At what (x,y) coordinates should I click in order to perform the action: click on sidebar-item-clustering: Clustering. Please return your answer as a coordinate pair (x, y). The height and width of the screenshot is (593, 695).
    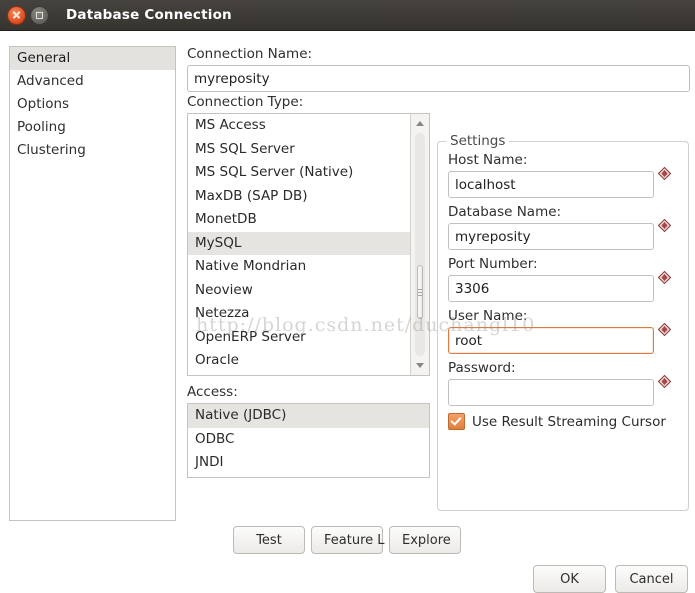
    Looking at the image, I should click on (92, 150).